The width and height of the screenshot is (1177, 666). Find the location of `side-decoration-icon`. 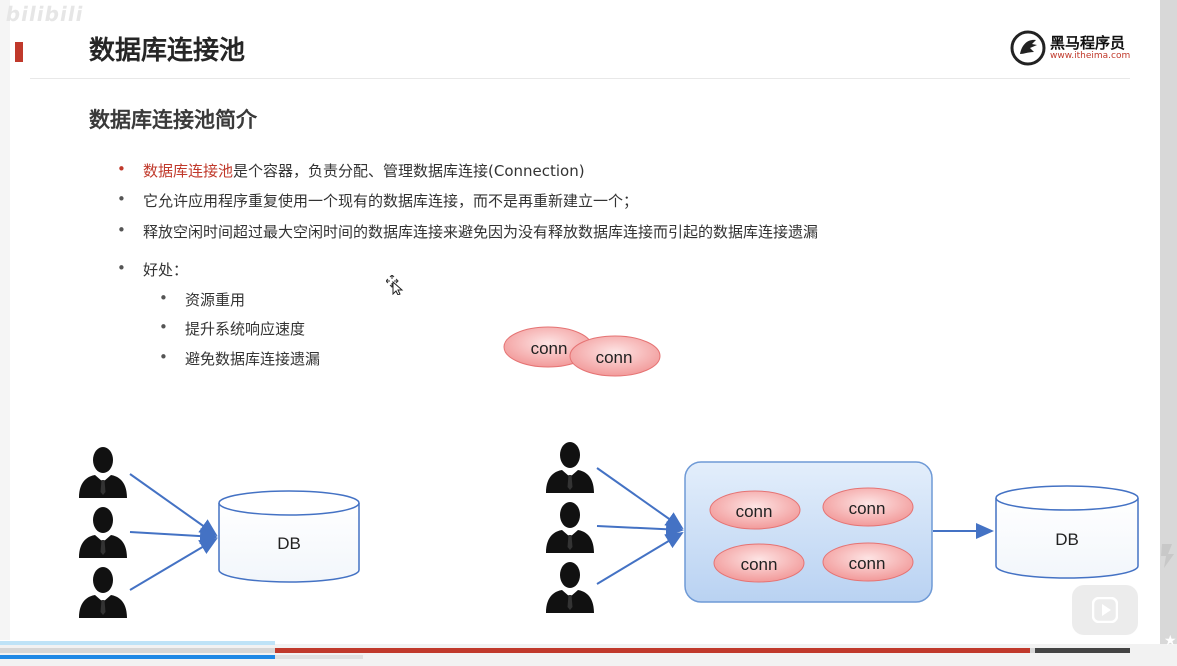

side-decoration-icon is located at coordinates (1167, 556).